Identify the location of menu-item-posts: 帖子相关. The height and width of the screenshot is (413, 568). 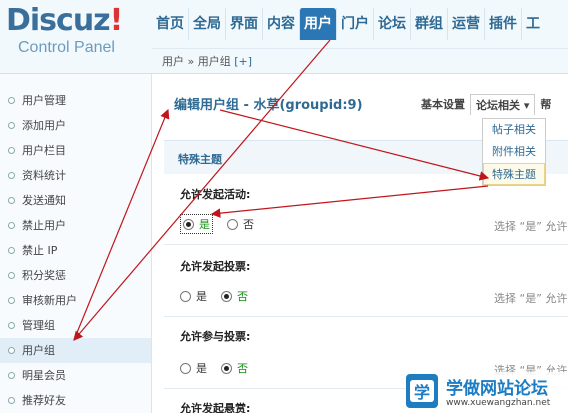
(514, 130).